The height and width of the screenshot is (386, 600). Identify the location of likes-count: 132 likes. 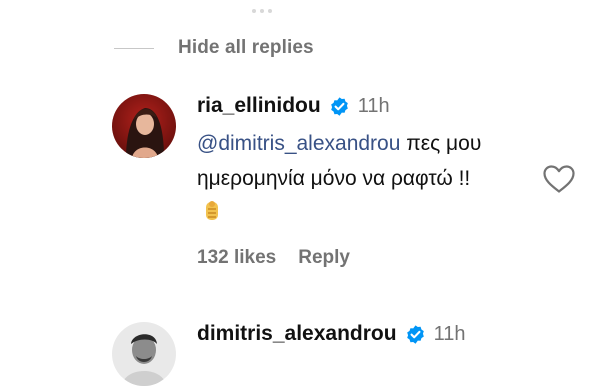
(236, 258).